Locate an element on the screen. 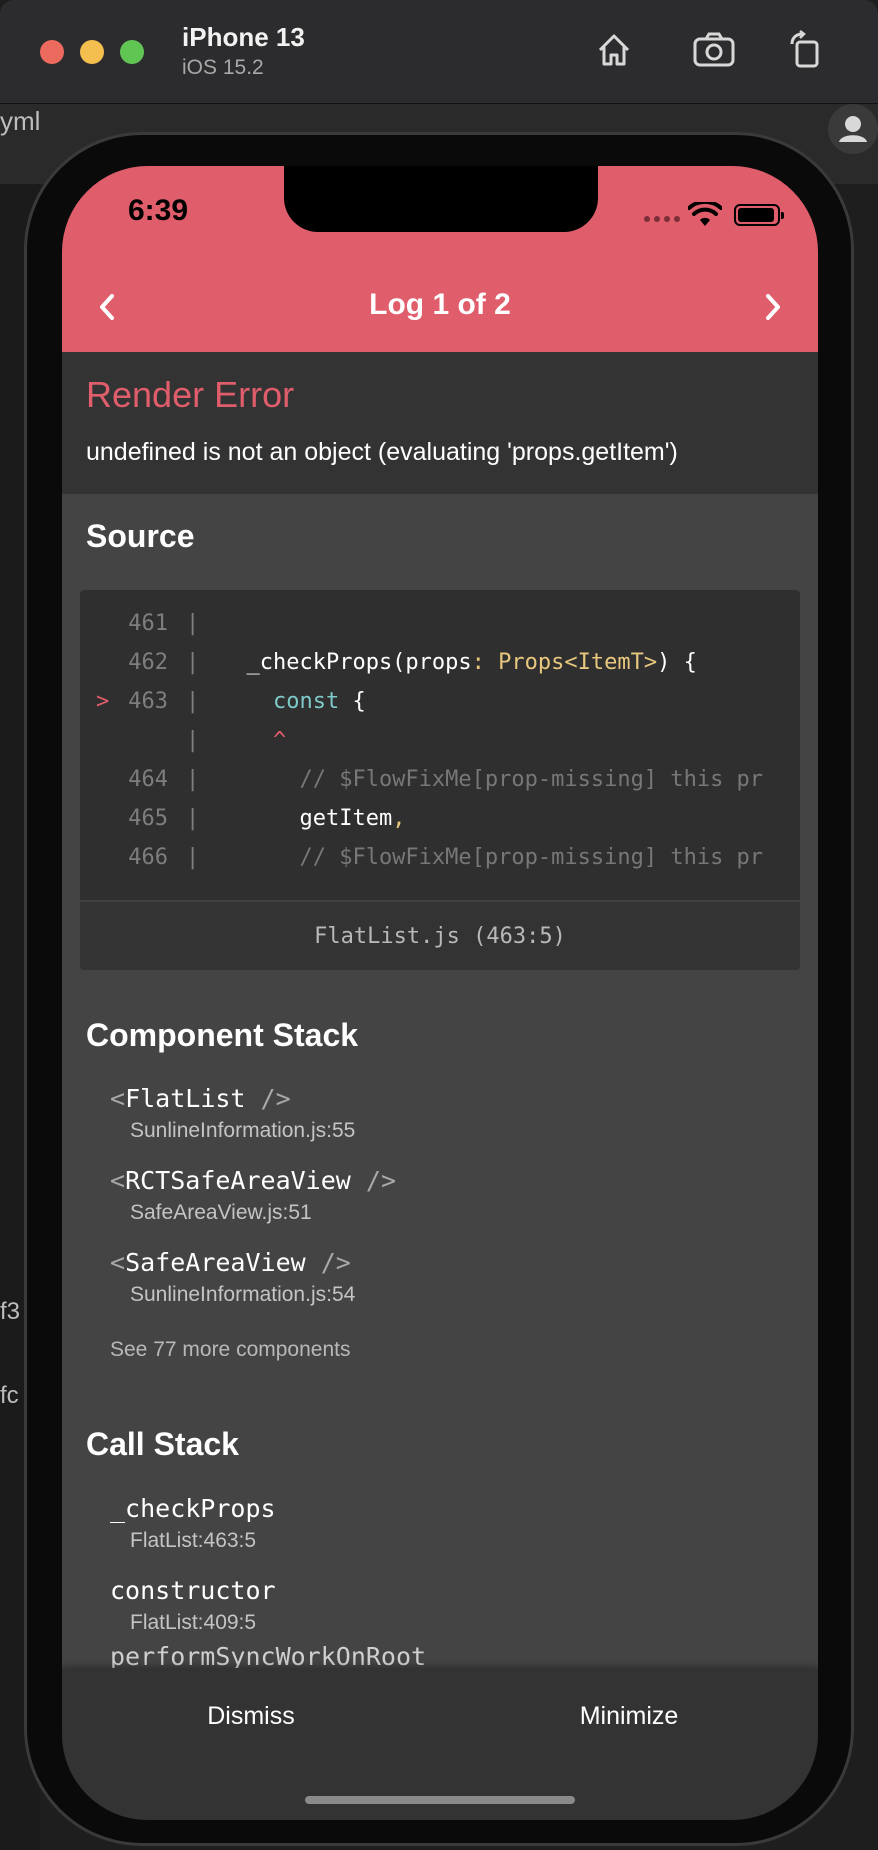 This screenshot has height=1850, width=878. error-line-marker: > is located at coordinates (103, 701).